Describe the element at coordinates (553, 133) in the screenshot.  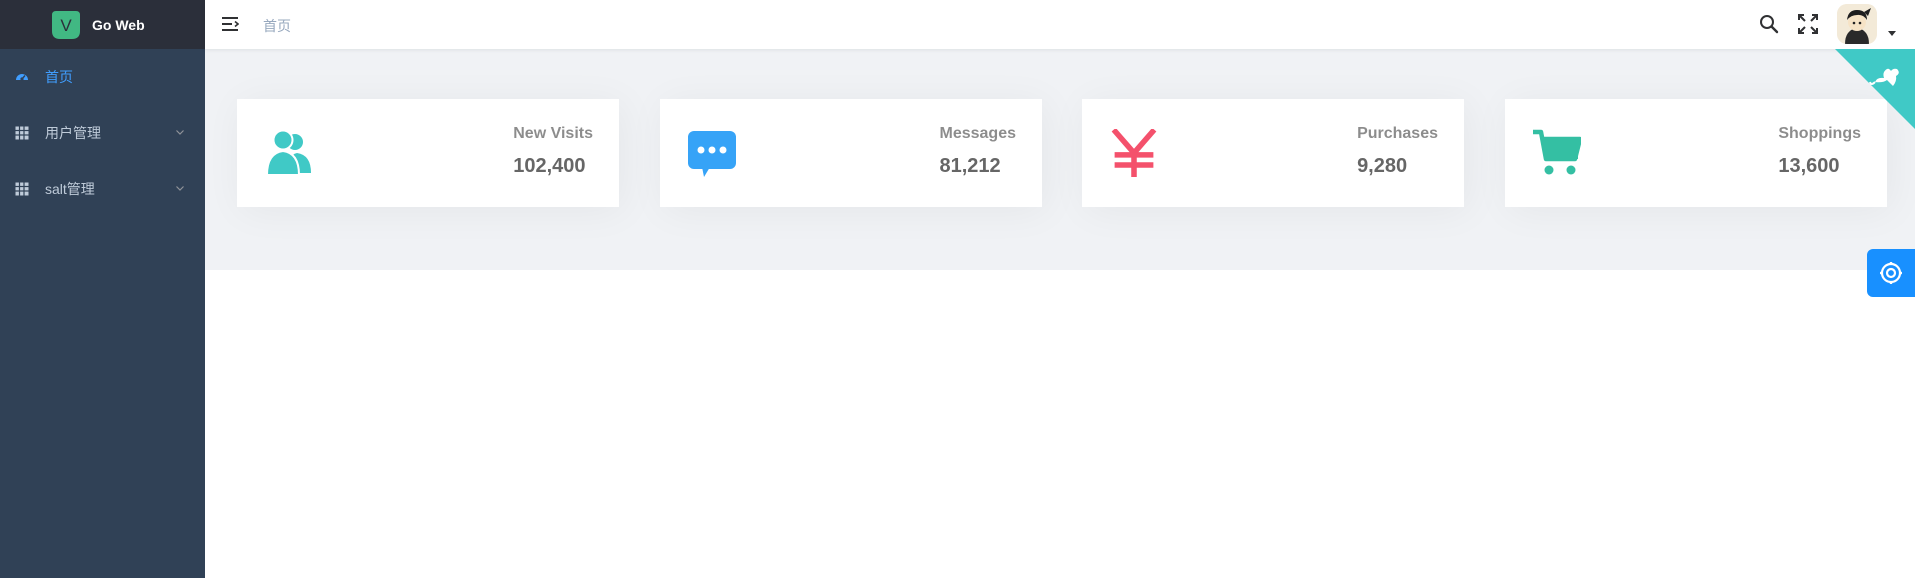
I see `card-label: New Visits` at that location.